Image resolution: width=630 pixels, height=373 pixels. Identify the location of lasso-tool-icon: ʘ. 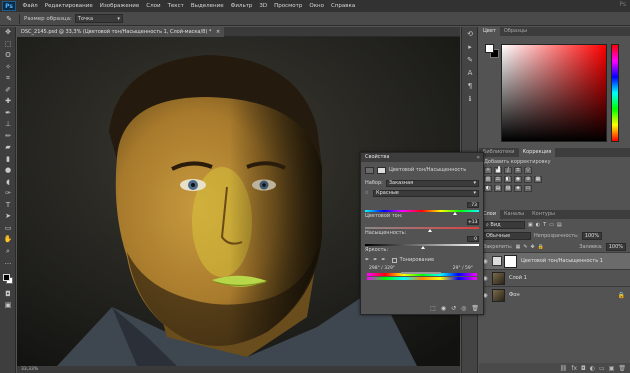
(8, 56).